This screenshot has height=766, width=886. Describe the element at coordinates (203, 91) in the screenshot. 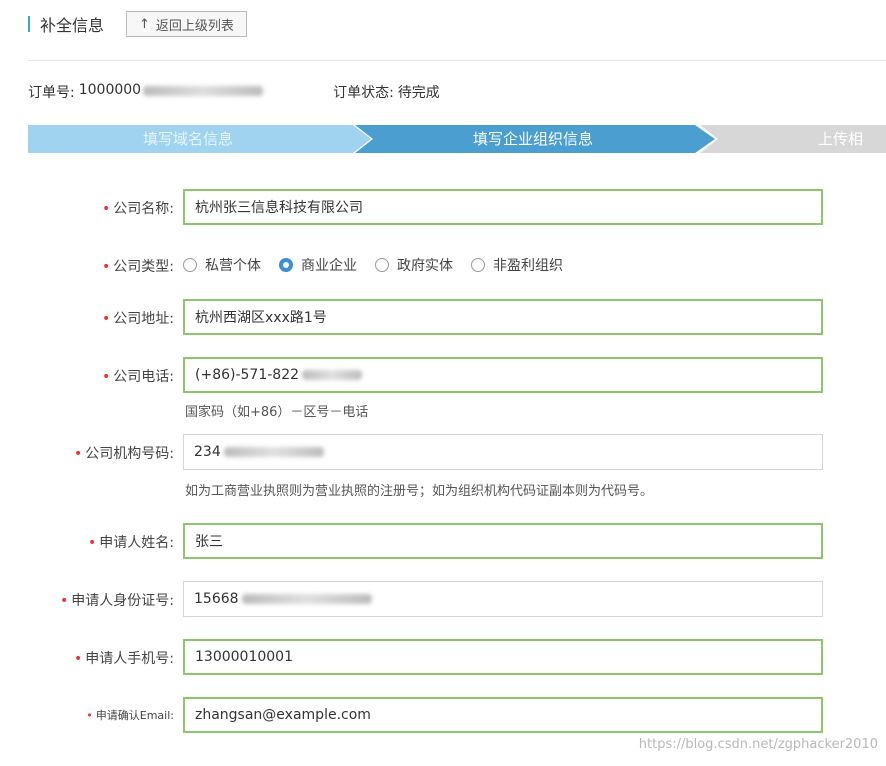

I see `order-number-redacted` at that location.